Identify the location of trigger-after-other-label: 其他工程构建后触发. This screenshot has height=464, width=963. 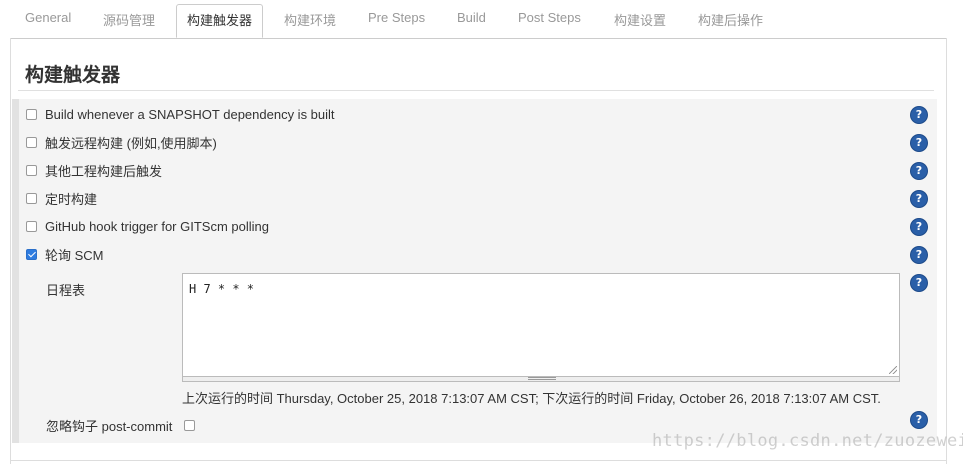
(104, 171).